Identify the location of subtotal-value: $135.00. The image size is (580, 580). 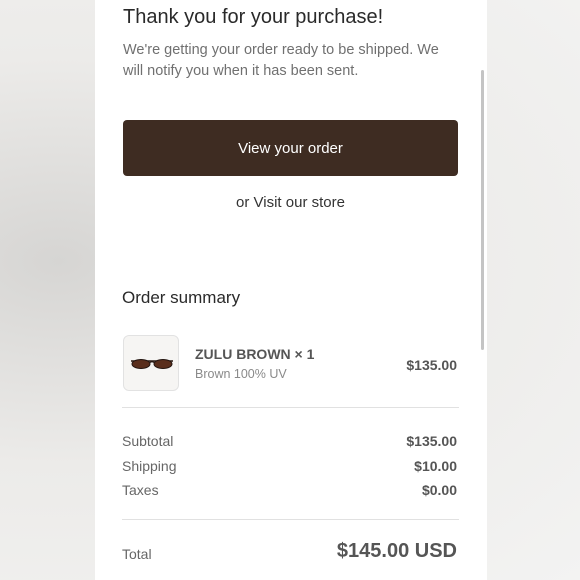
(431, 441).